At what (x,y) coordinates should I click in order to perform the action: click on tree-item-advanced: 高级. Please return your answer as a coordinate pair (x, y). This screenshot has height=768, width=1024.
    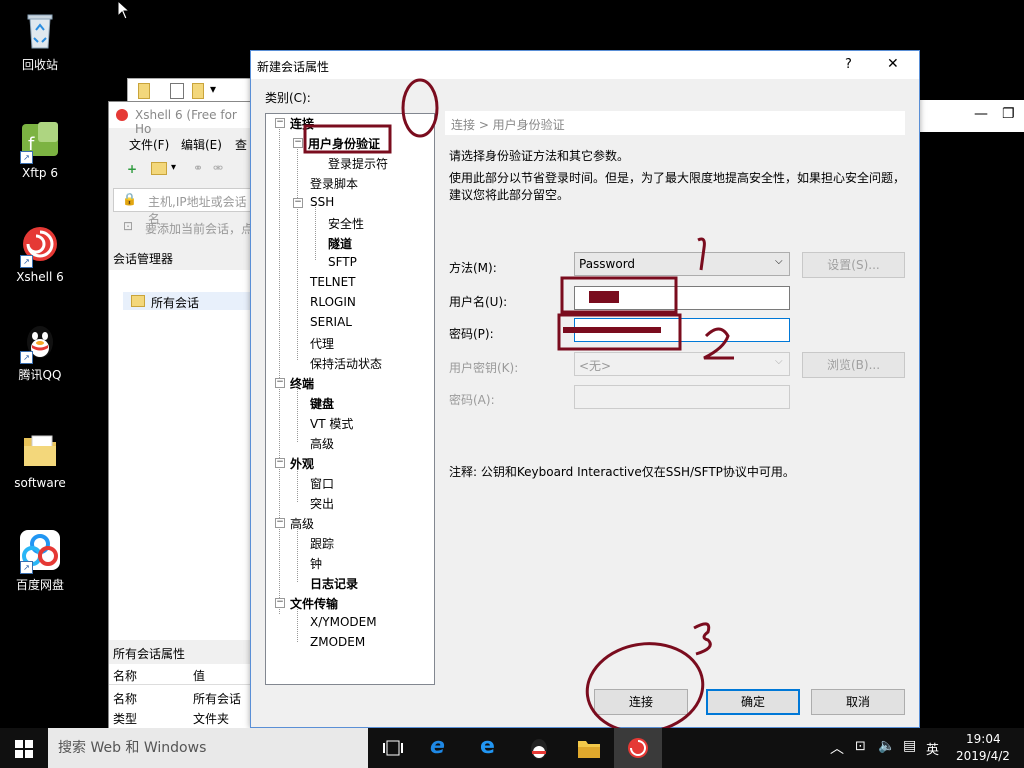
    Looking at the image, I should click on (302, 523).